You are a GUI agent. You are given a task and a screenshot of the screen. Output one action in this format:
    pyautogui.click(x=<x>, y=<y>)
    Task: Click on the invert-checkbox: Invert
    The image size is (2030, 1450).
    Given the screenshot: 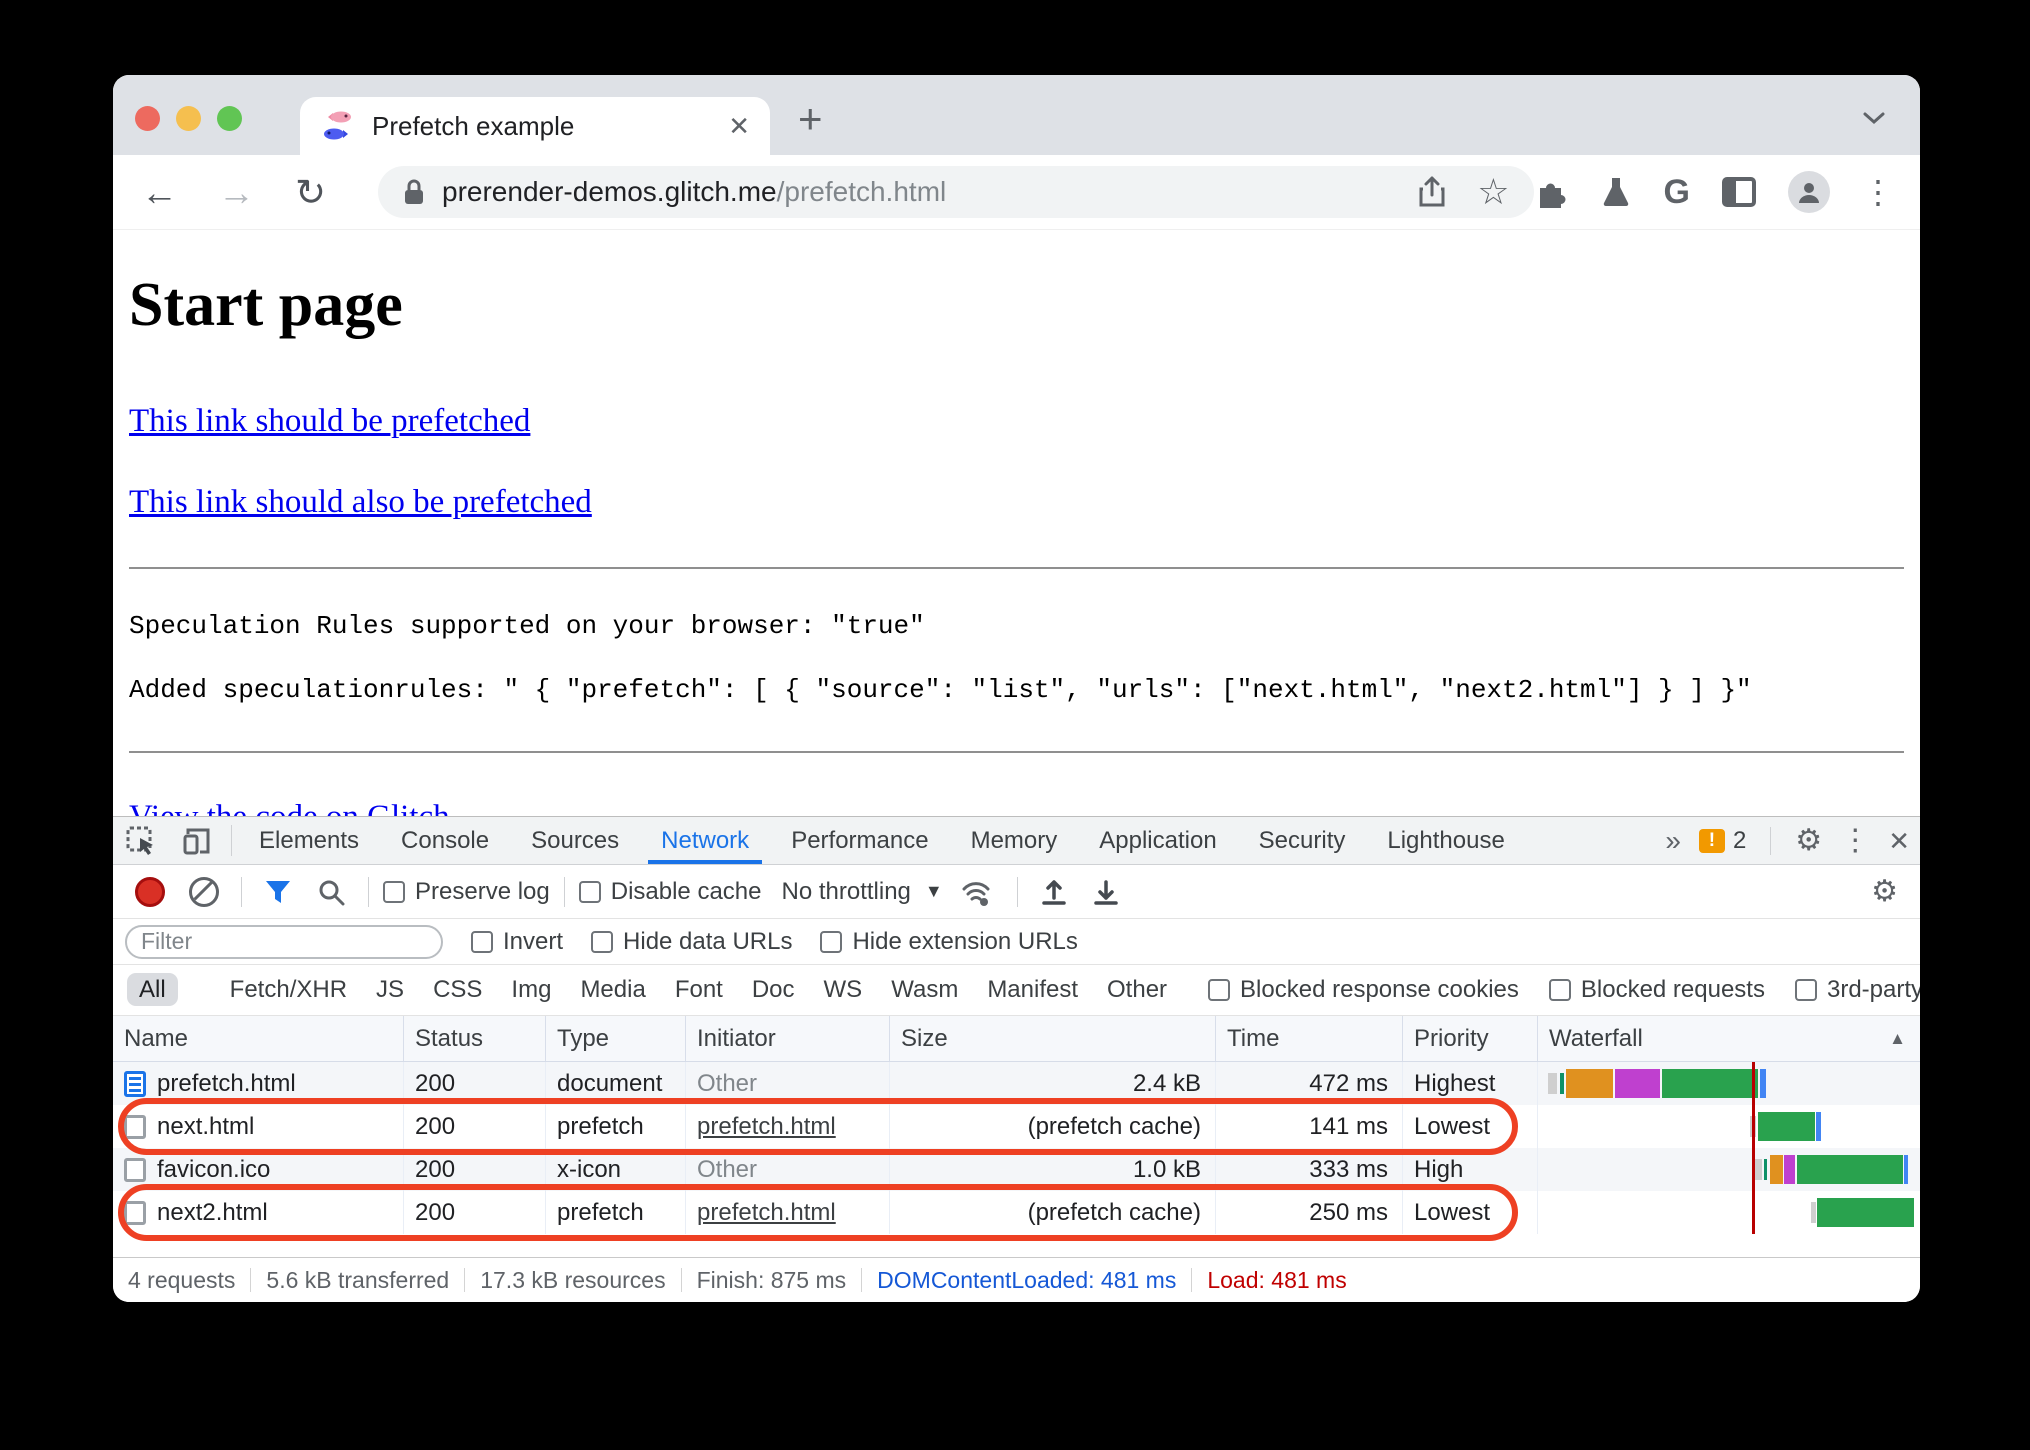 What is the action you would take?
    pyautogui.click(x=517, y=942)
    